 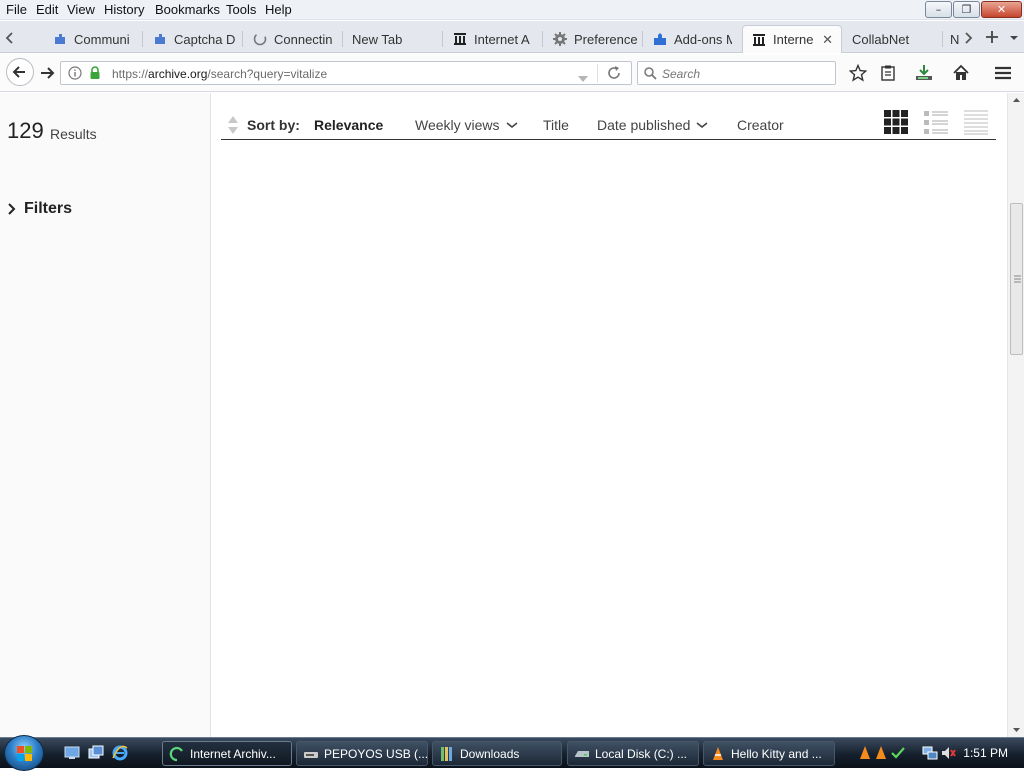 I want to click on restore-button: ❐, so click(x=966, y=9).